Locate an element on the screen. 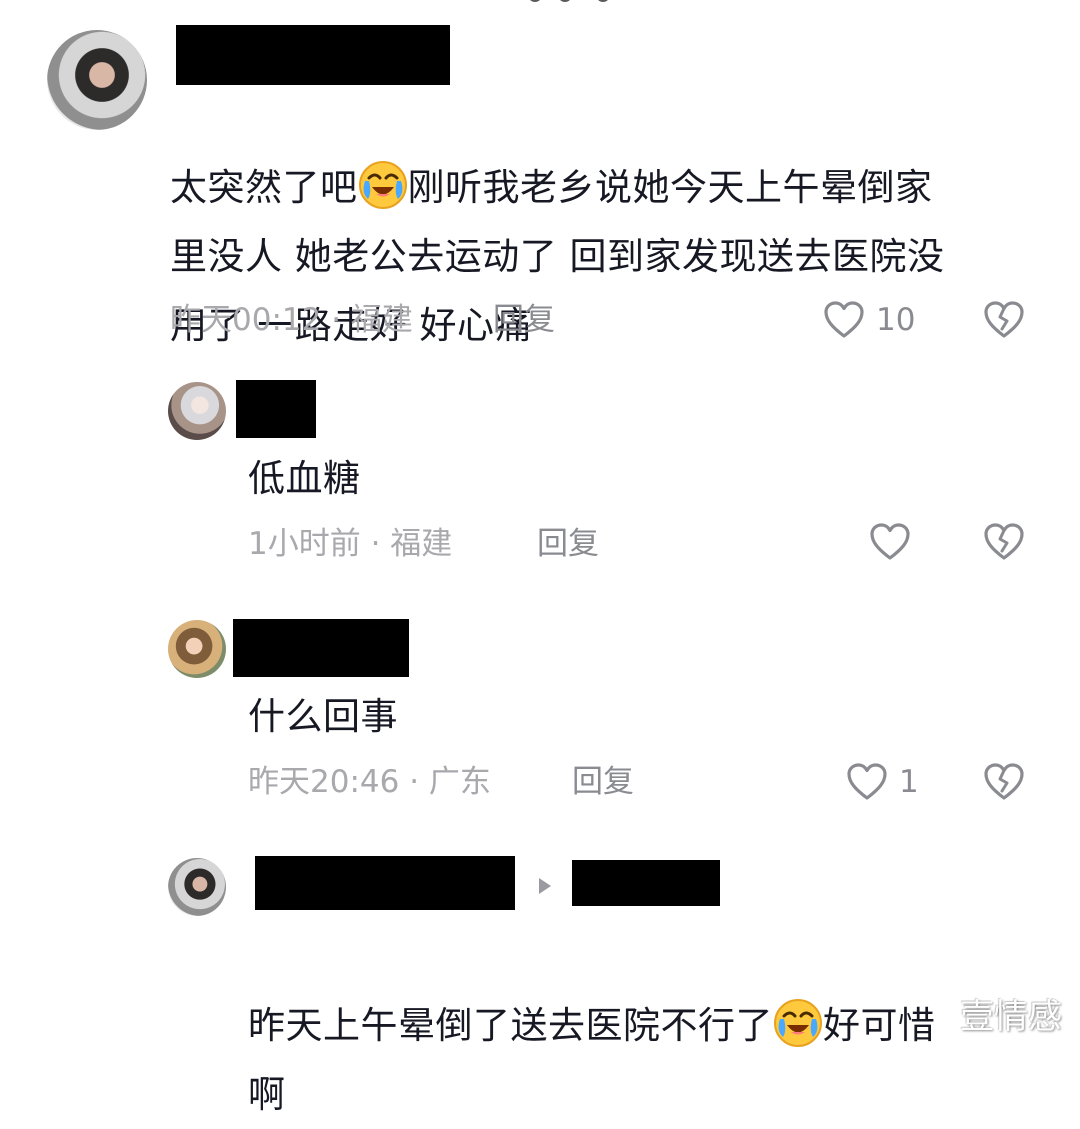 This screenshot has height=1129, width=1080. like-button: 1 is located at coordinates (882, 782).